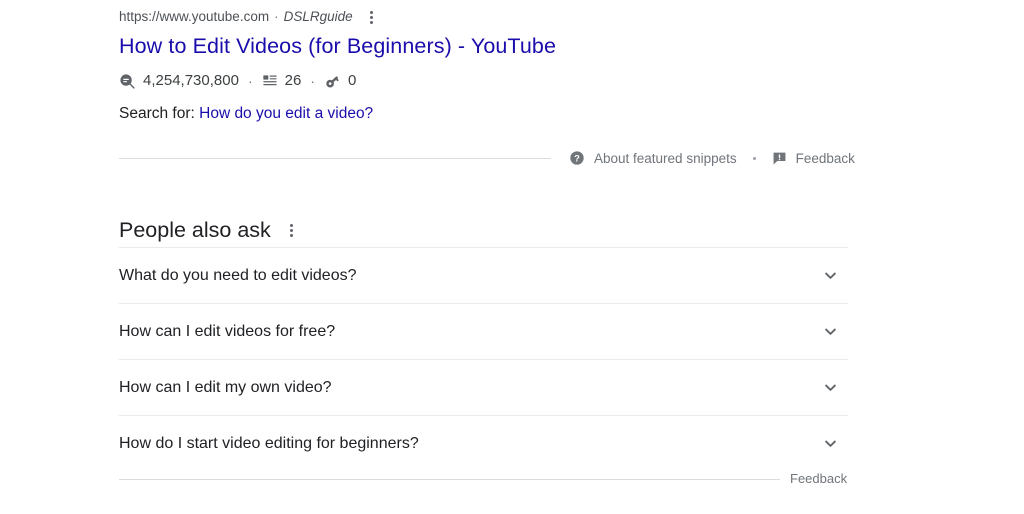  What do you see at coordinates (195, 230) in the screenshot?
I see `people-also-ask-title: People also ask` at bounding box center [195, 230].